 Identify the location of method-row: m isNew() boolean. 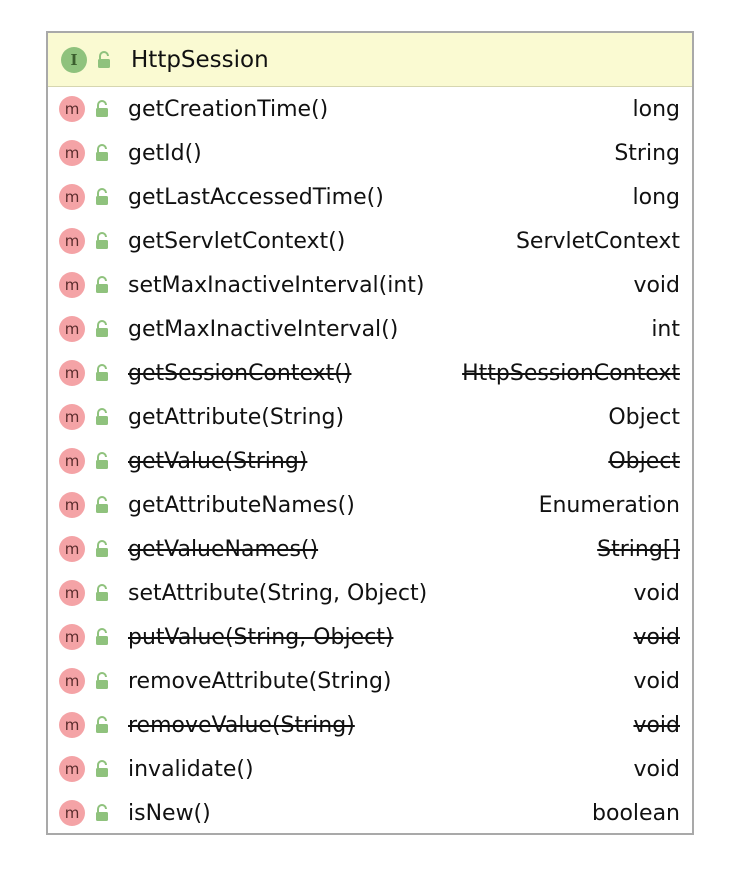
(370, 813).